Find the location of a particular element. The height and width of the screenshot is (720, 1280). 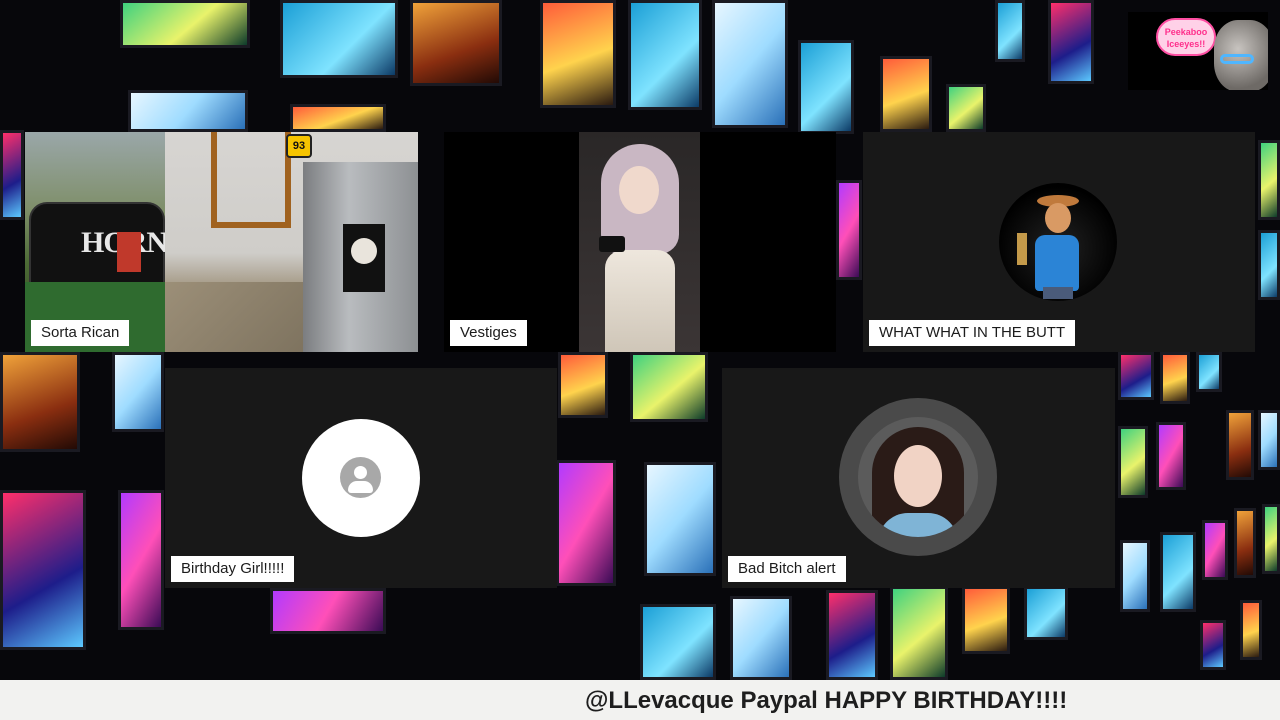

participant-name-tag: Birthday Girl!!!!! is located at coordinates (233, 569).